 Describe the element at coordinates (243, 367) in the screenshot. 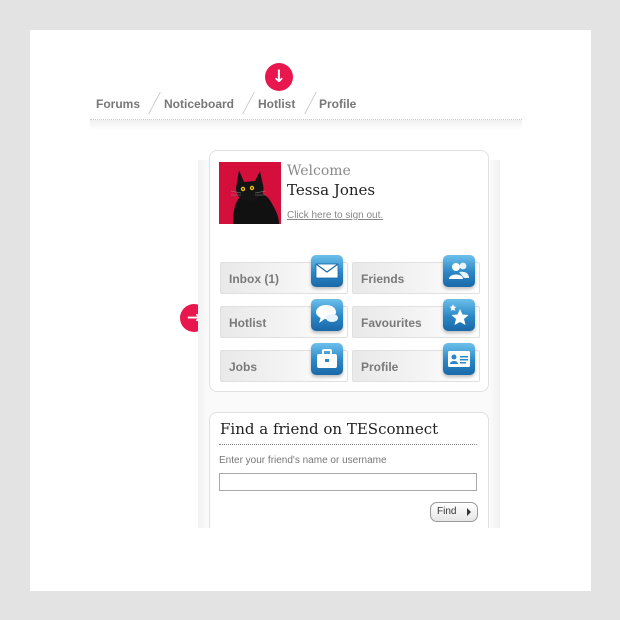

I see `tile-label: Jobs` at that location.